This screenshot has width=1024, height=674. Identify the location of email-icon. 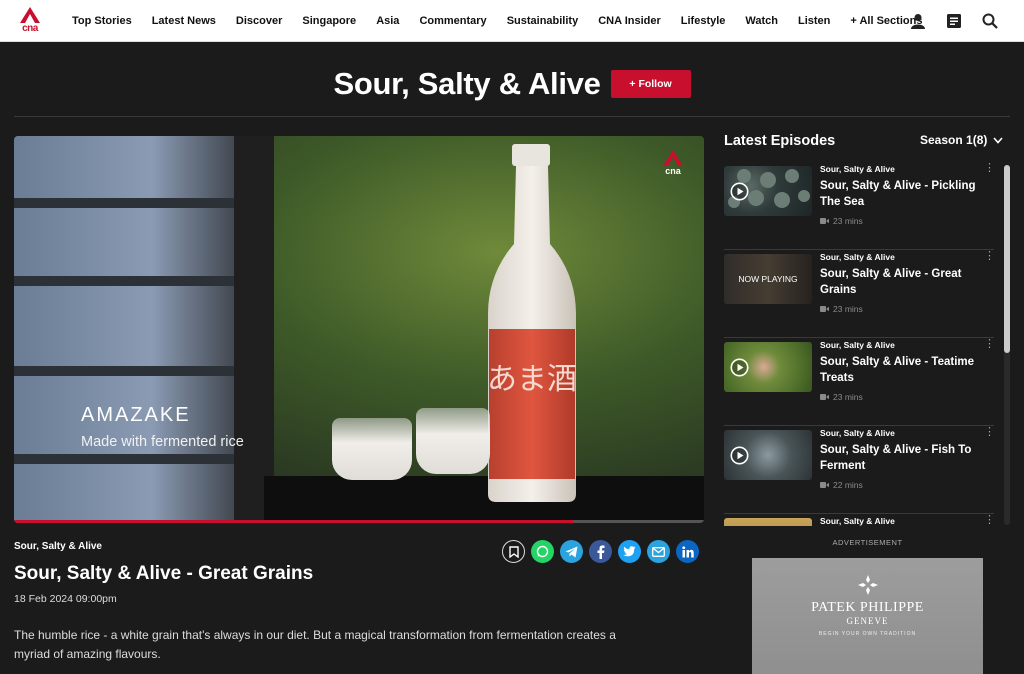
(658, 551).